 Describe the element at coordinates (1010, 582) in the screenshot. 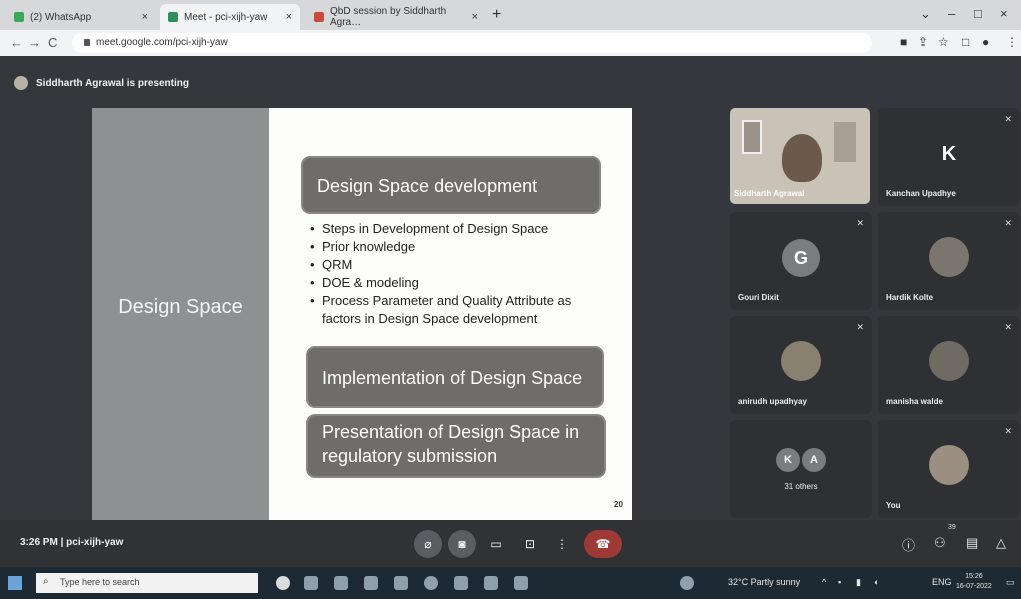

I see `notifications-icon: ▭` at that location.